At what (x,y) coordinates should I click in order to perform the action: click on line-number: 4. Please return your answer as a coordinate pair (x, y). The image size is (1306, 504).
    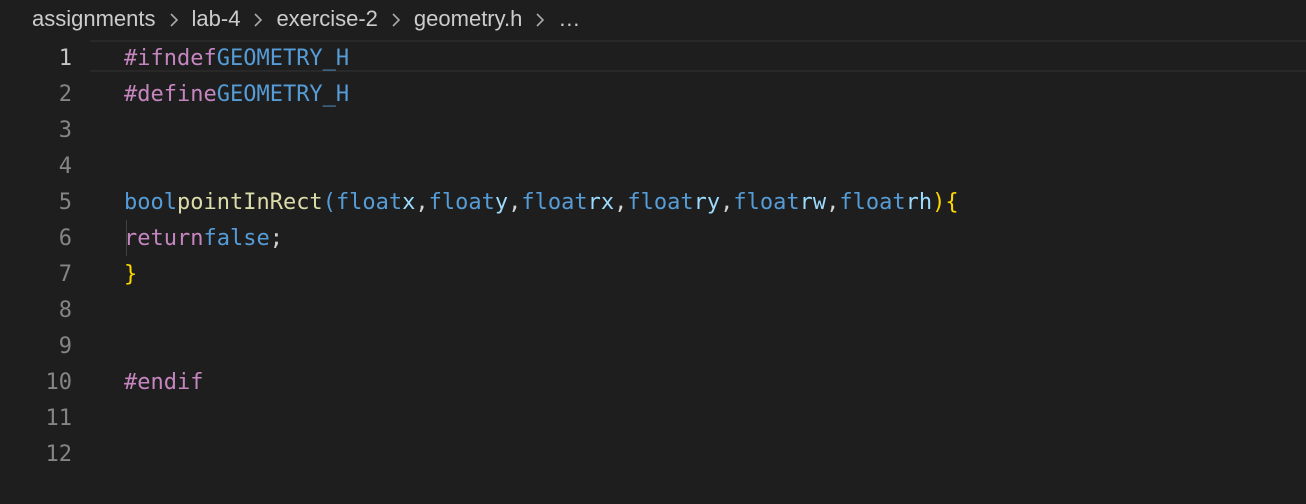
    Looking at the image, I should click on (65, 166).